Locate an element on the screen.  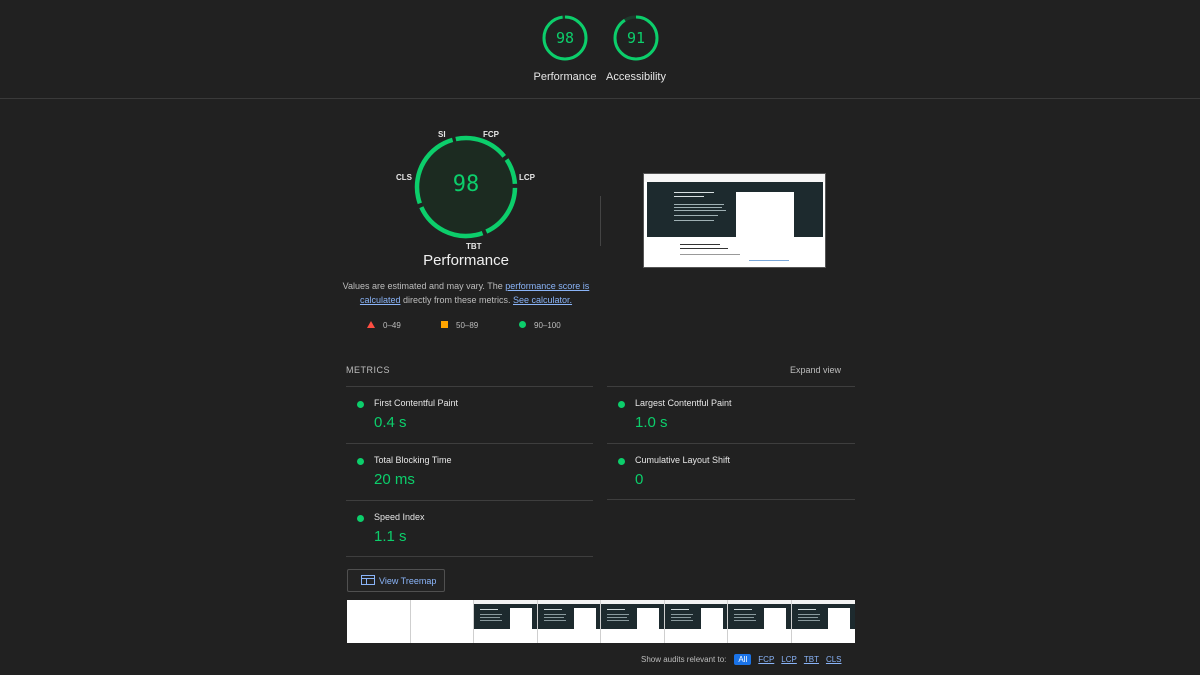
performance-main-score: 98 is located at coordinates (466, 184).